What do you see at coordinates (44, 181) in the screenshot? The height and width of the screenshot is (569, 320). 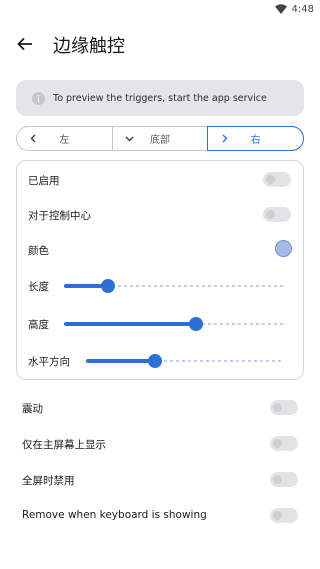 I see `enabled-label: 已启用` at bounding box center [44, 181].